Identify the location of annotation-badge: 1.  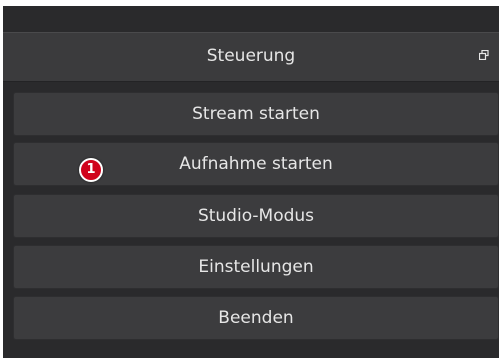
(91, 170).